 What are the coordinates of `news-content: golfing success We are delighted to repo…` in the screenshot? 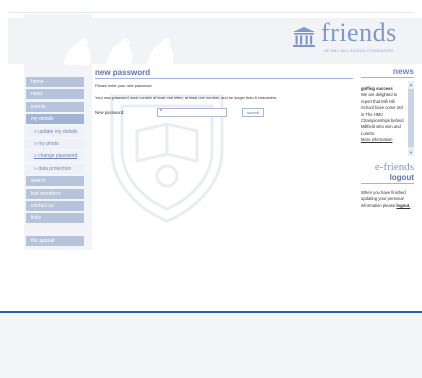 It's located at (383, 112).